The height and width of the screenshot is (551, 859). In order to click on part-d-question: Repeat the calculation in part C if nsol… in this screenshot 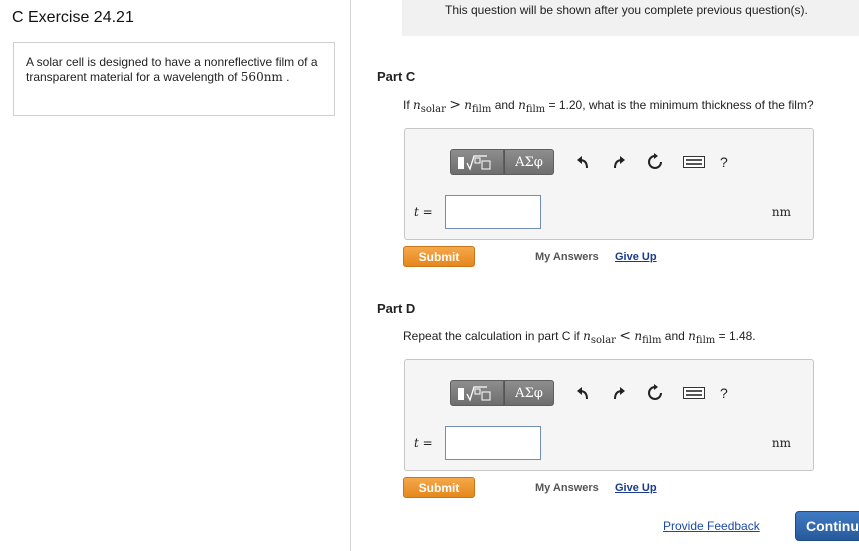, I will do `click(579, 337)`.